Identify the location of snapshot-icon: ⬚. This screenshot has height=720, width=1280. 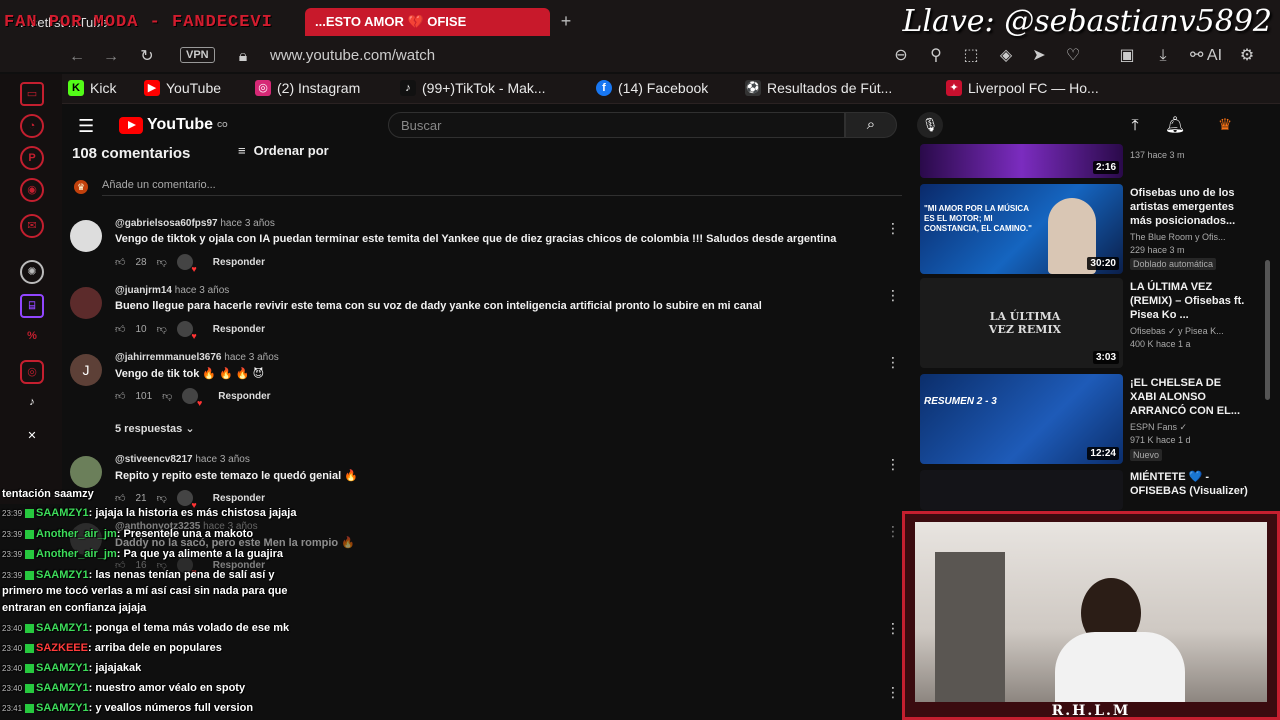
(971, 56).